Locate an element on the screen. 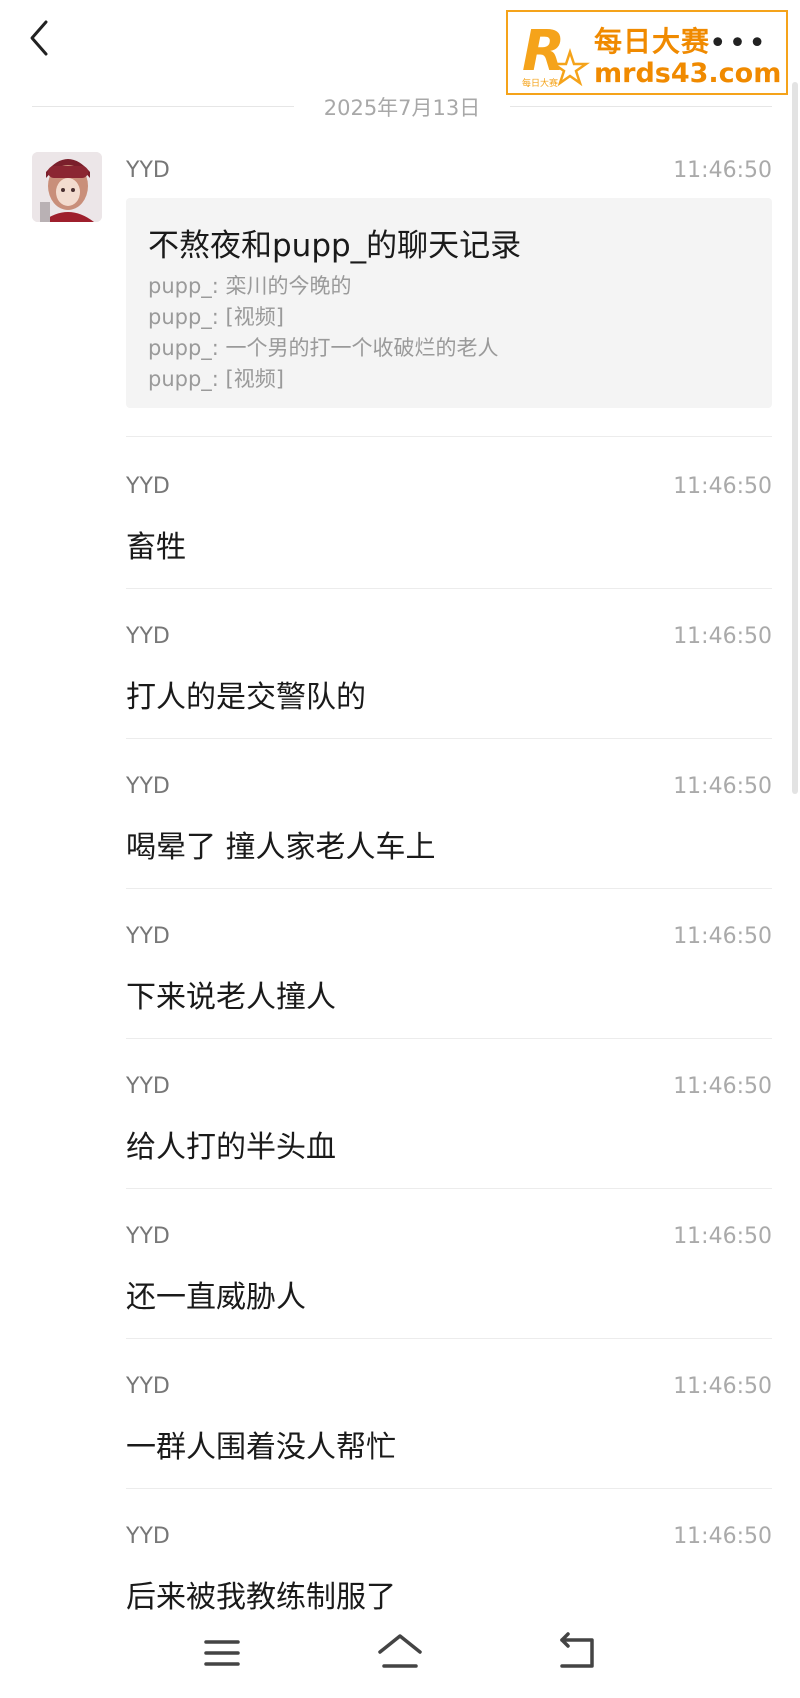 The height and width of the screenshot is (1698, 800). watermark-url: mrds43.com is located at coordinates (688, 73).